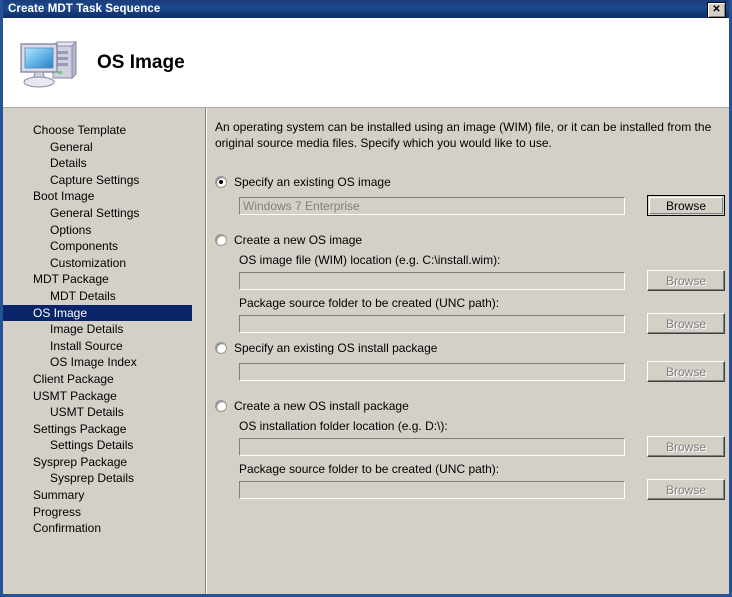 The width and height of the screenshot is (732, 597). Describe the element at coordinates (141, 62) in the screenshot. I see `page-title: OS Image` at that location.